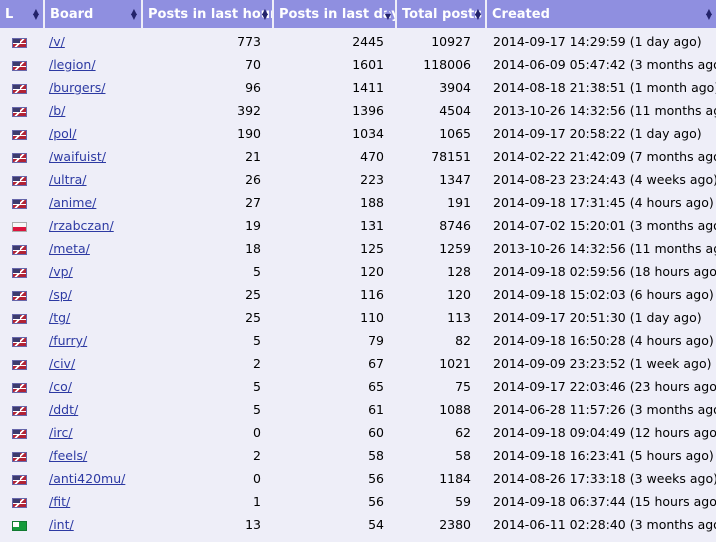  I want to click on col-header-posts-day: Posts in last day ▲ ▼, so click(335, 15).